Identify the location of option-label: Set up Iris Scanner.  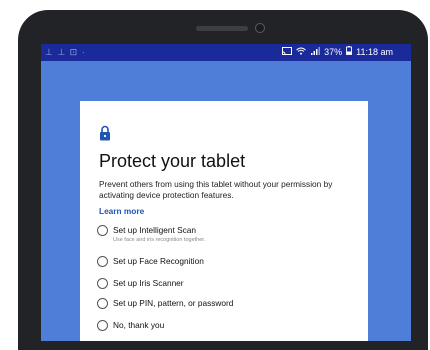
(148, 283).